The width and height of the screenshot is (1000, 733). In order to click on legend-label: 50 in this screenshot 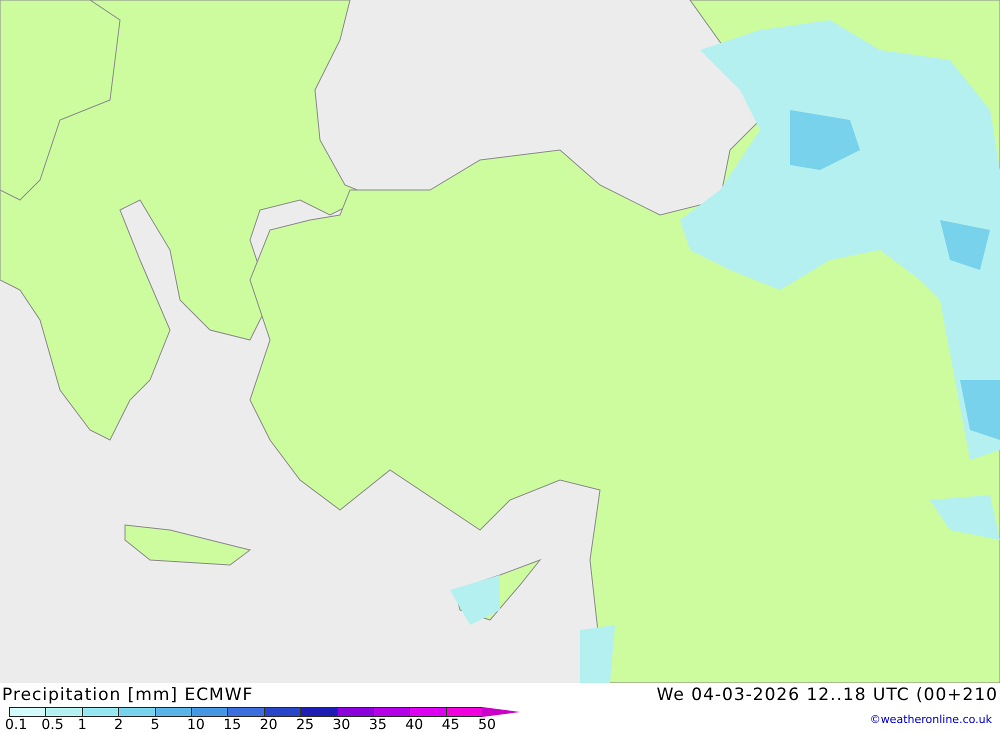, I will do `click(487, 725)`.